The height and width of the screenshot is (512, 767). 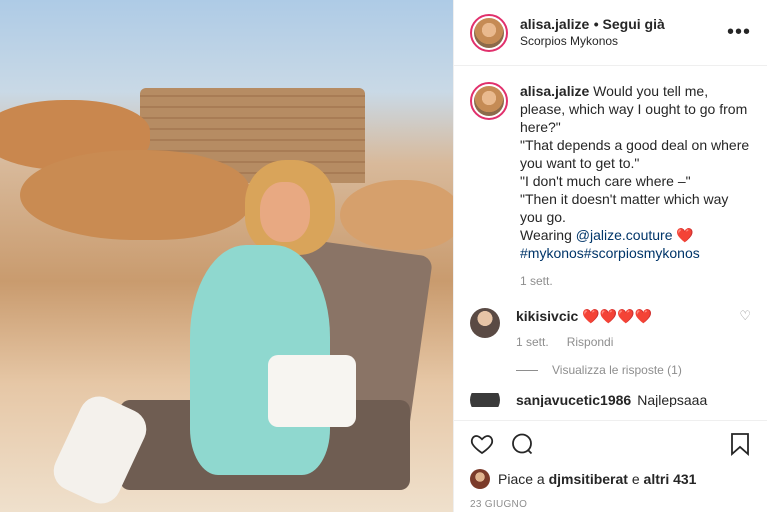 What do you see at coordinates (629, 24) in the screenshot?
I see `follow-status: • Segui già` at bounding box center [629, 24].